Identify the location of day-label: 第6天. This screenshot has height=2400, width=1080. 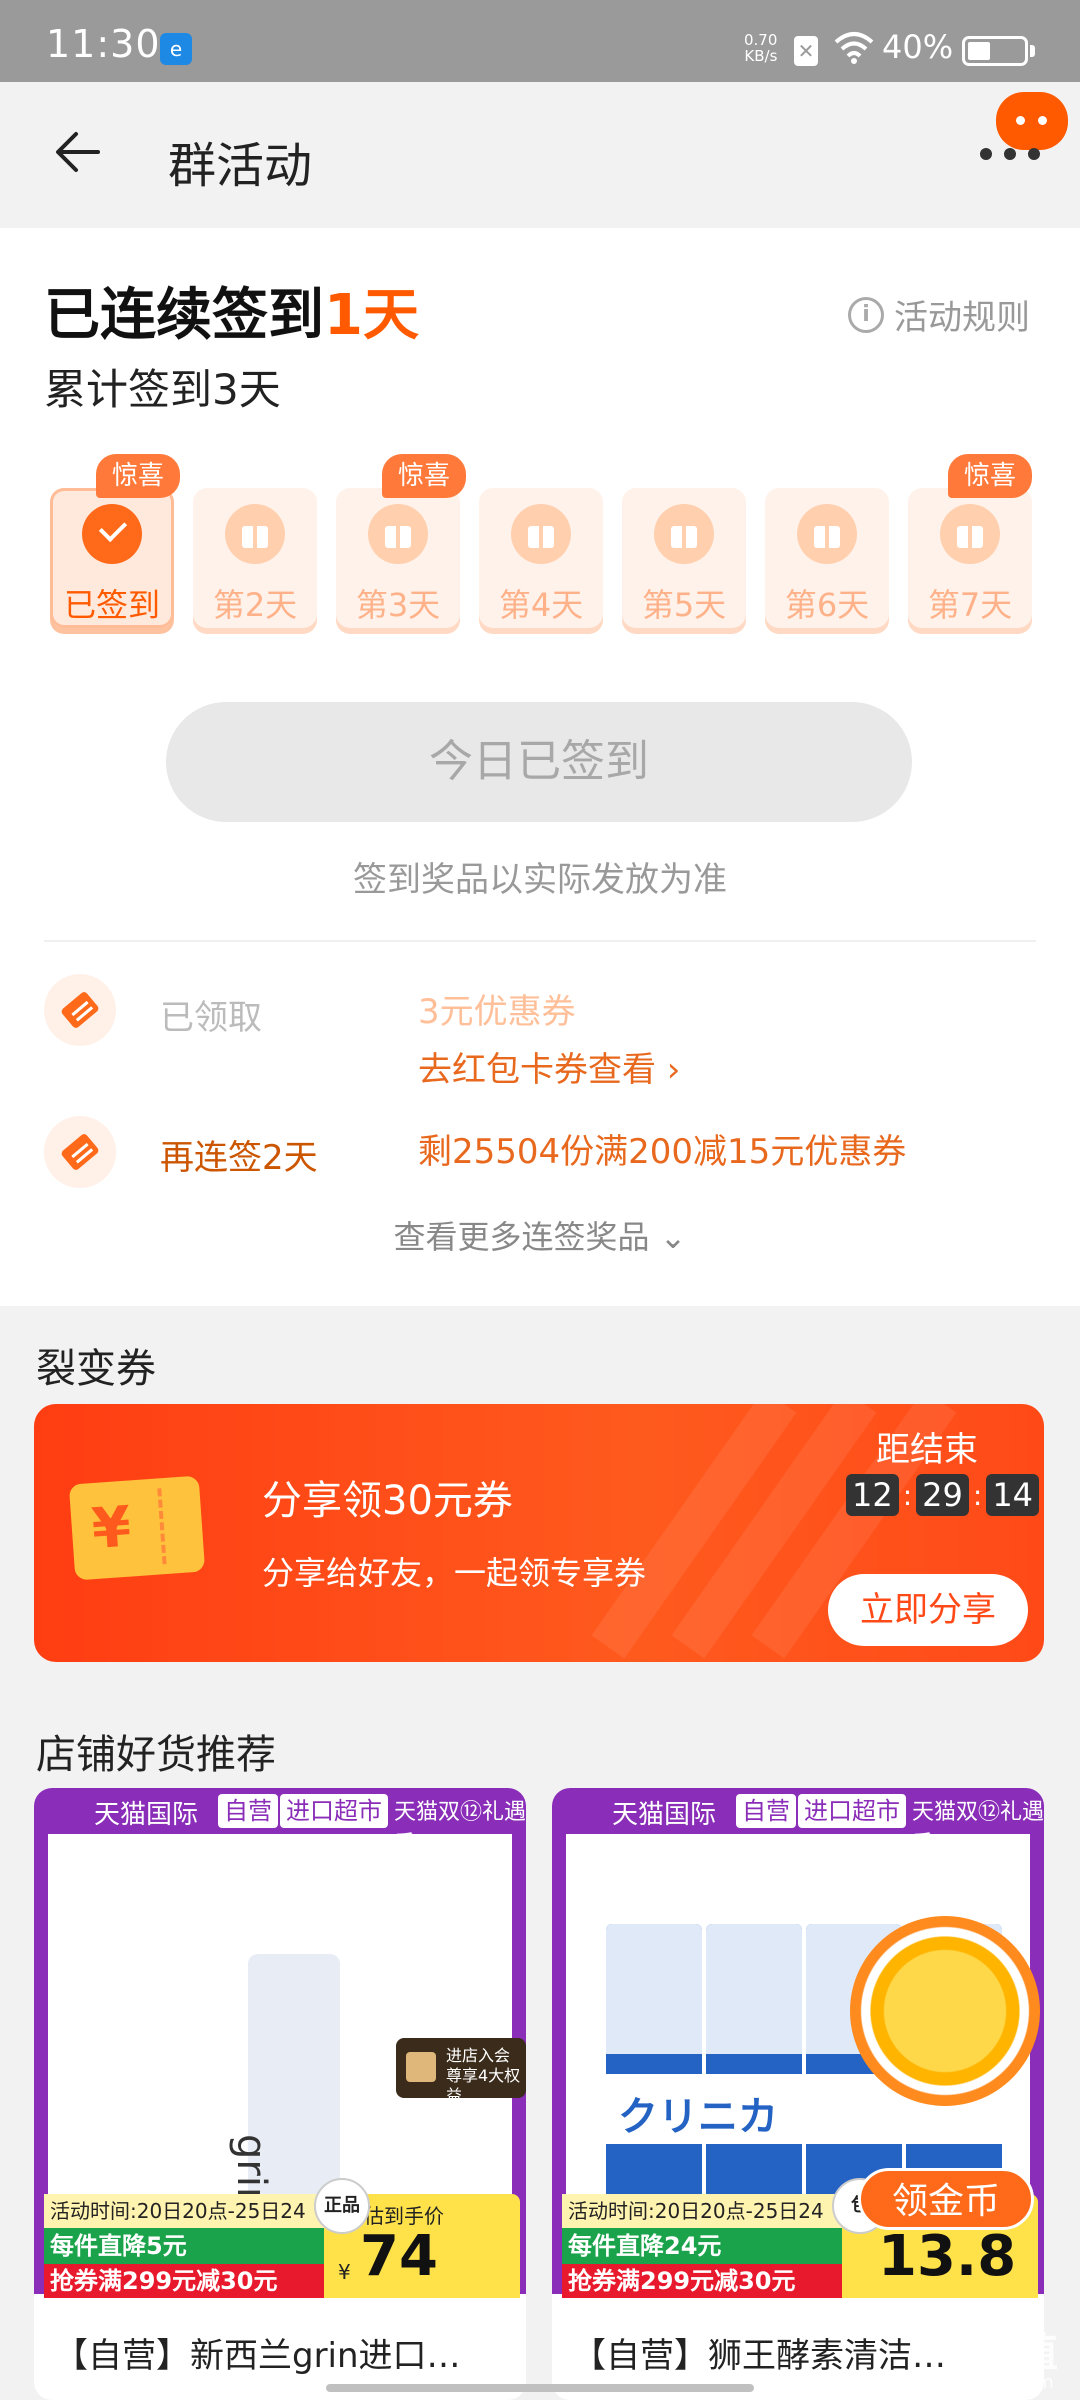
(827, 605).